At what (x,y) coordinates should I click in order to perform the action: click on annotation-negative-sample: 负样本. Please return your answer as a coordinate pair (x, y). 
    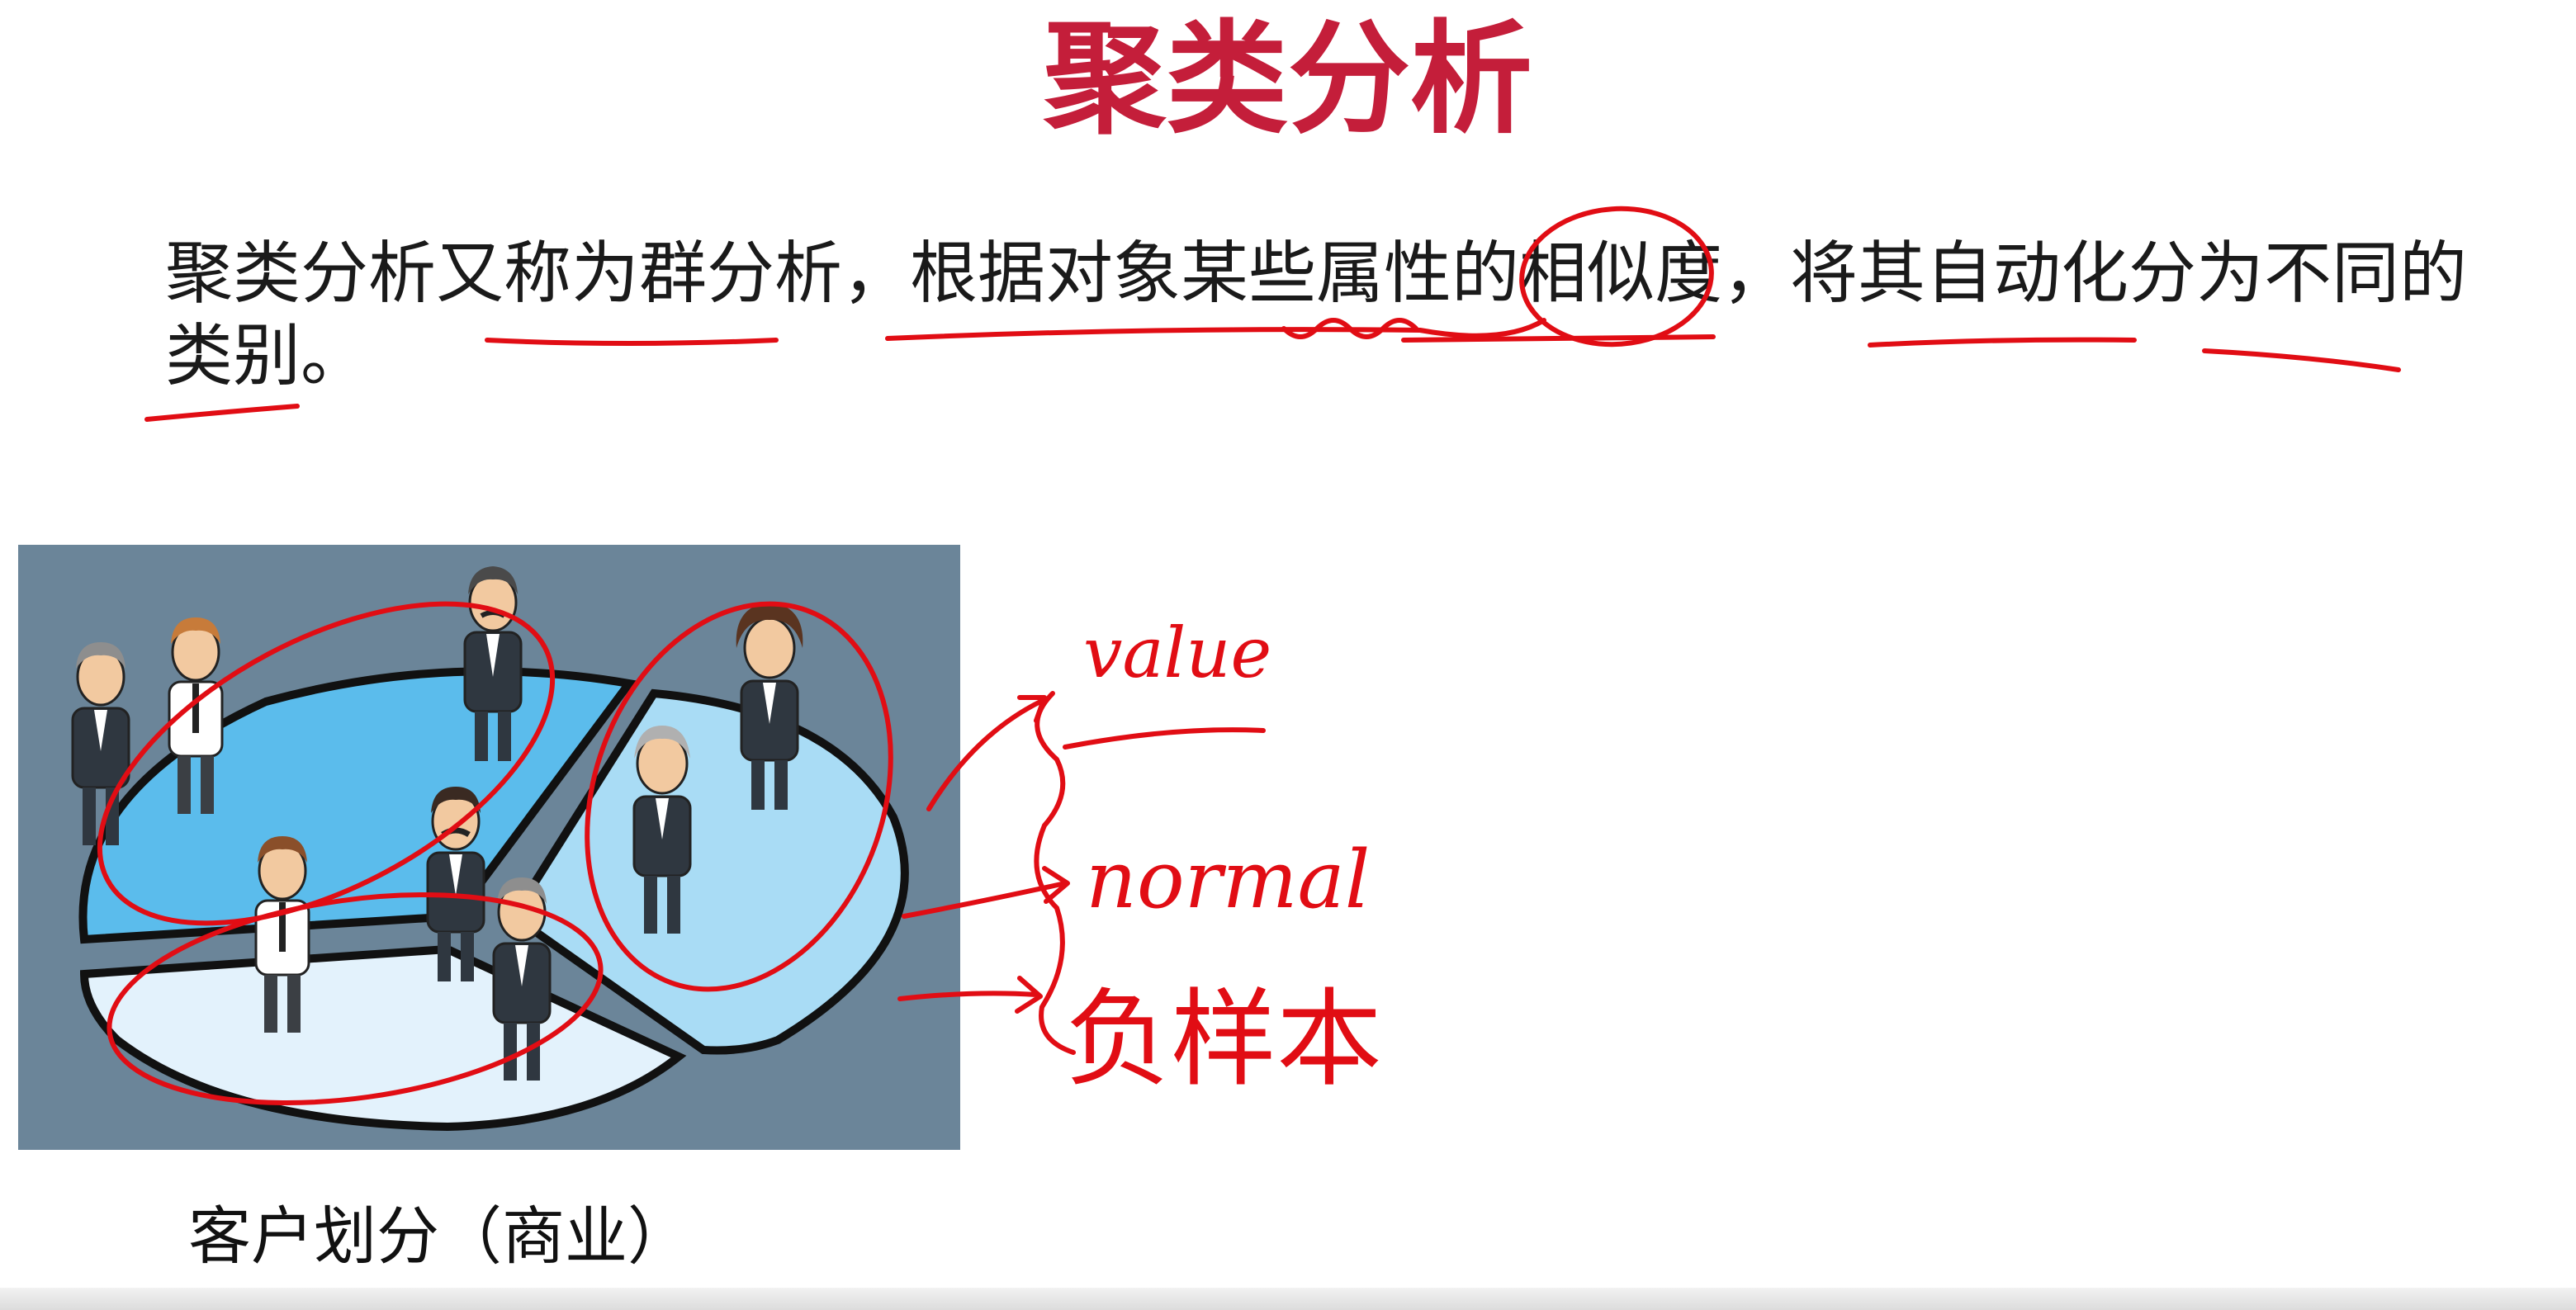
    Looking at the image, I should click on (1224, 1039).